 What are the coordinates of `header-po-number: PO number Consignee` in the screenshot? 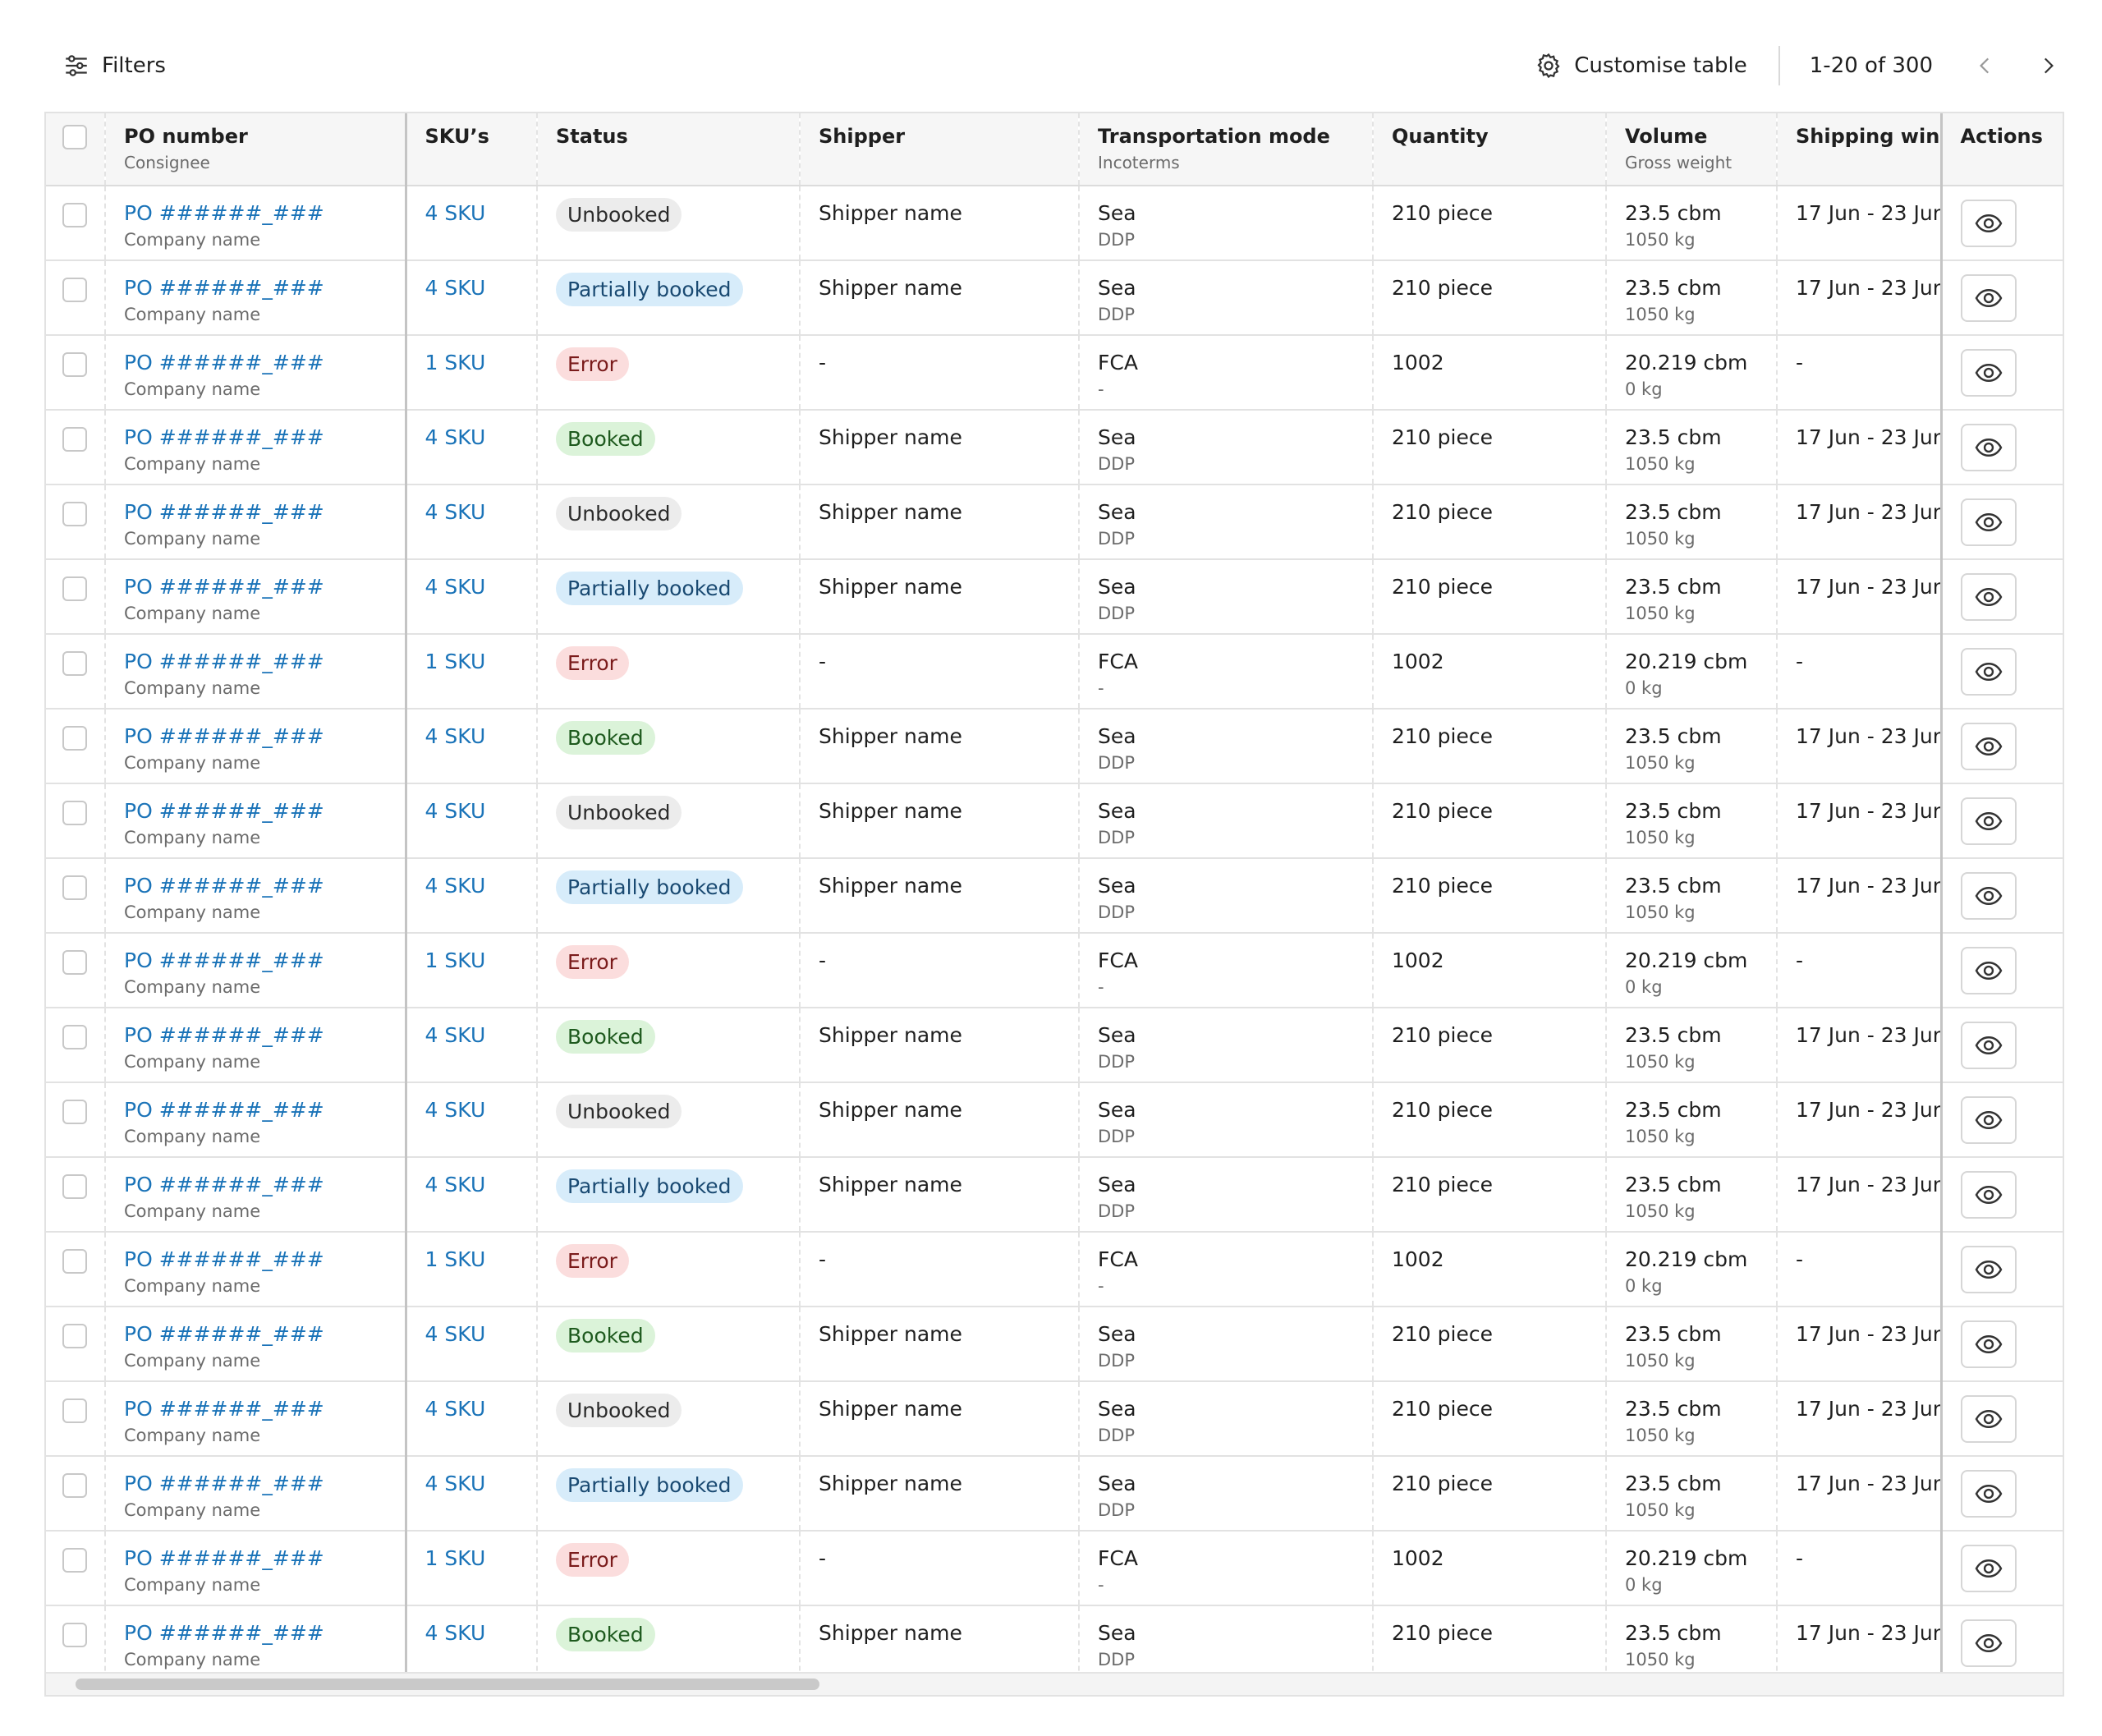 It's located at (256, 149).